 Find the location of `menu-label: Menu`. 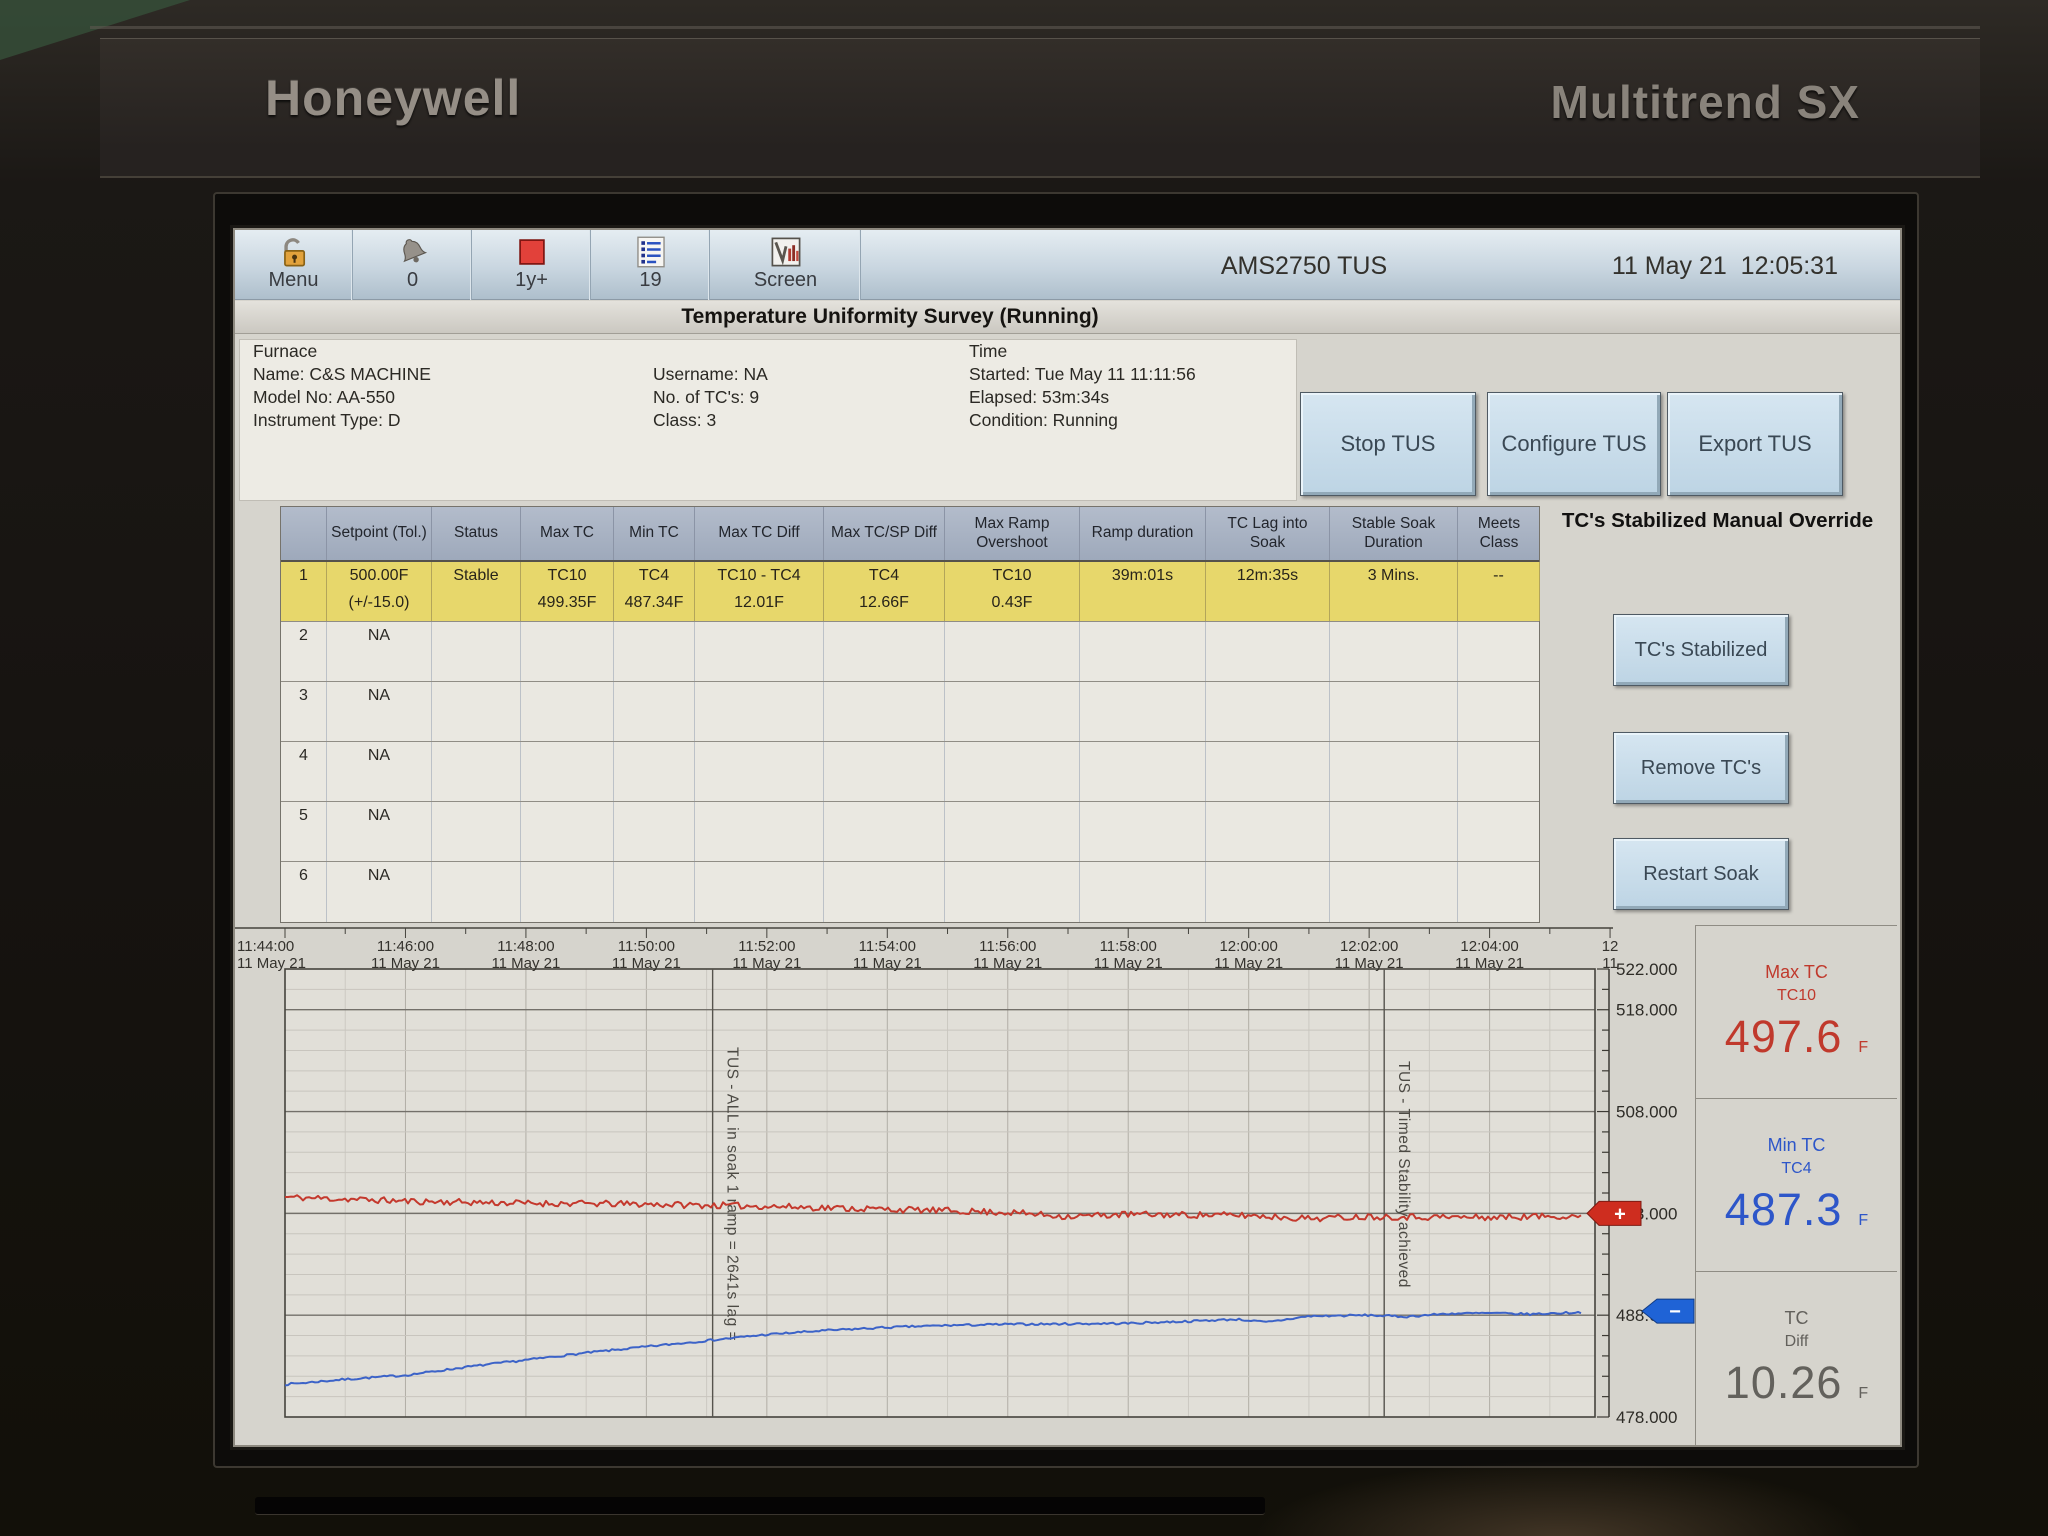

menu-label: Menu is located at coordinates (293, 280).